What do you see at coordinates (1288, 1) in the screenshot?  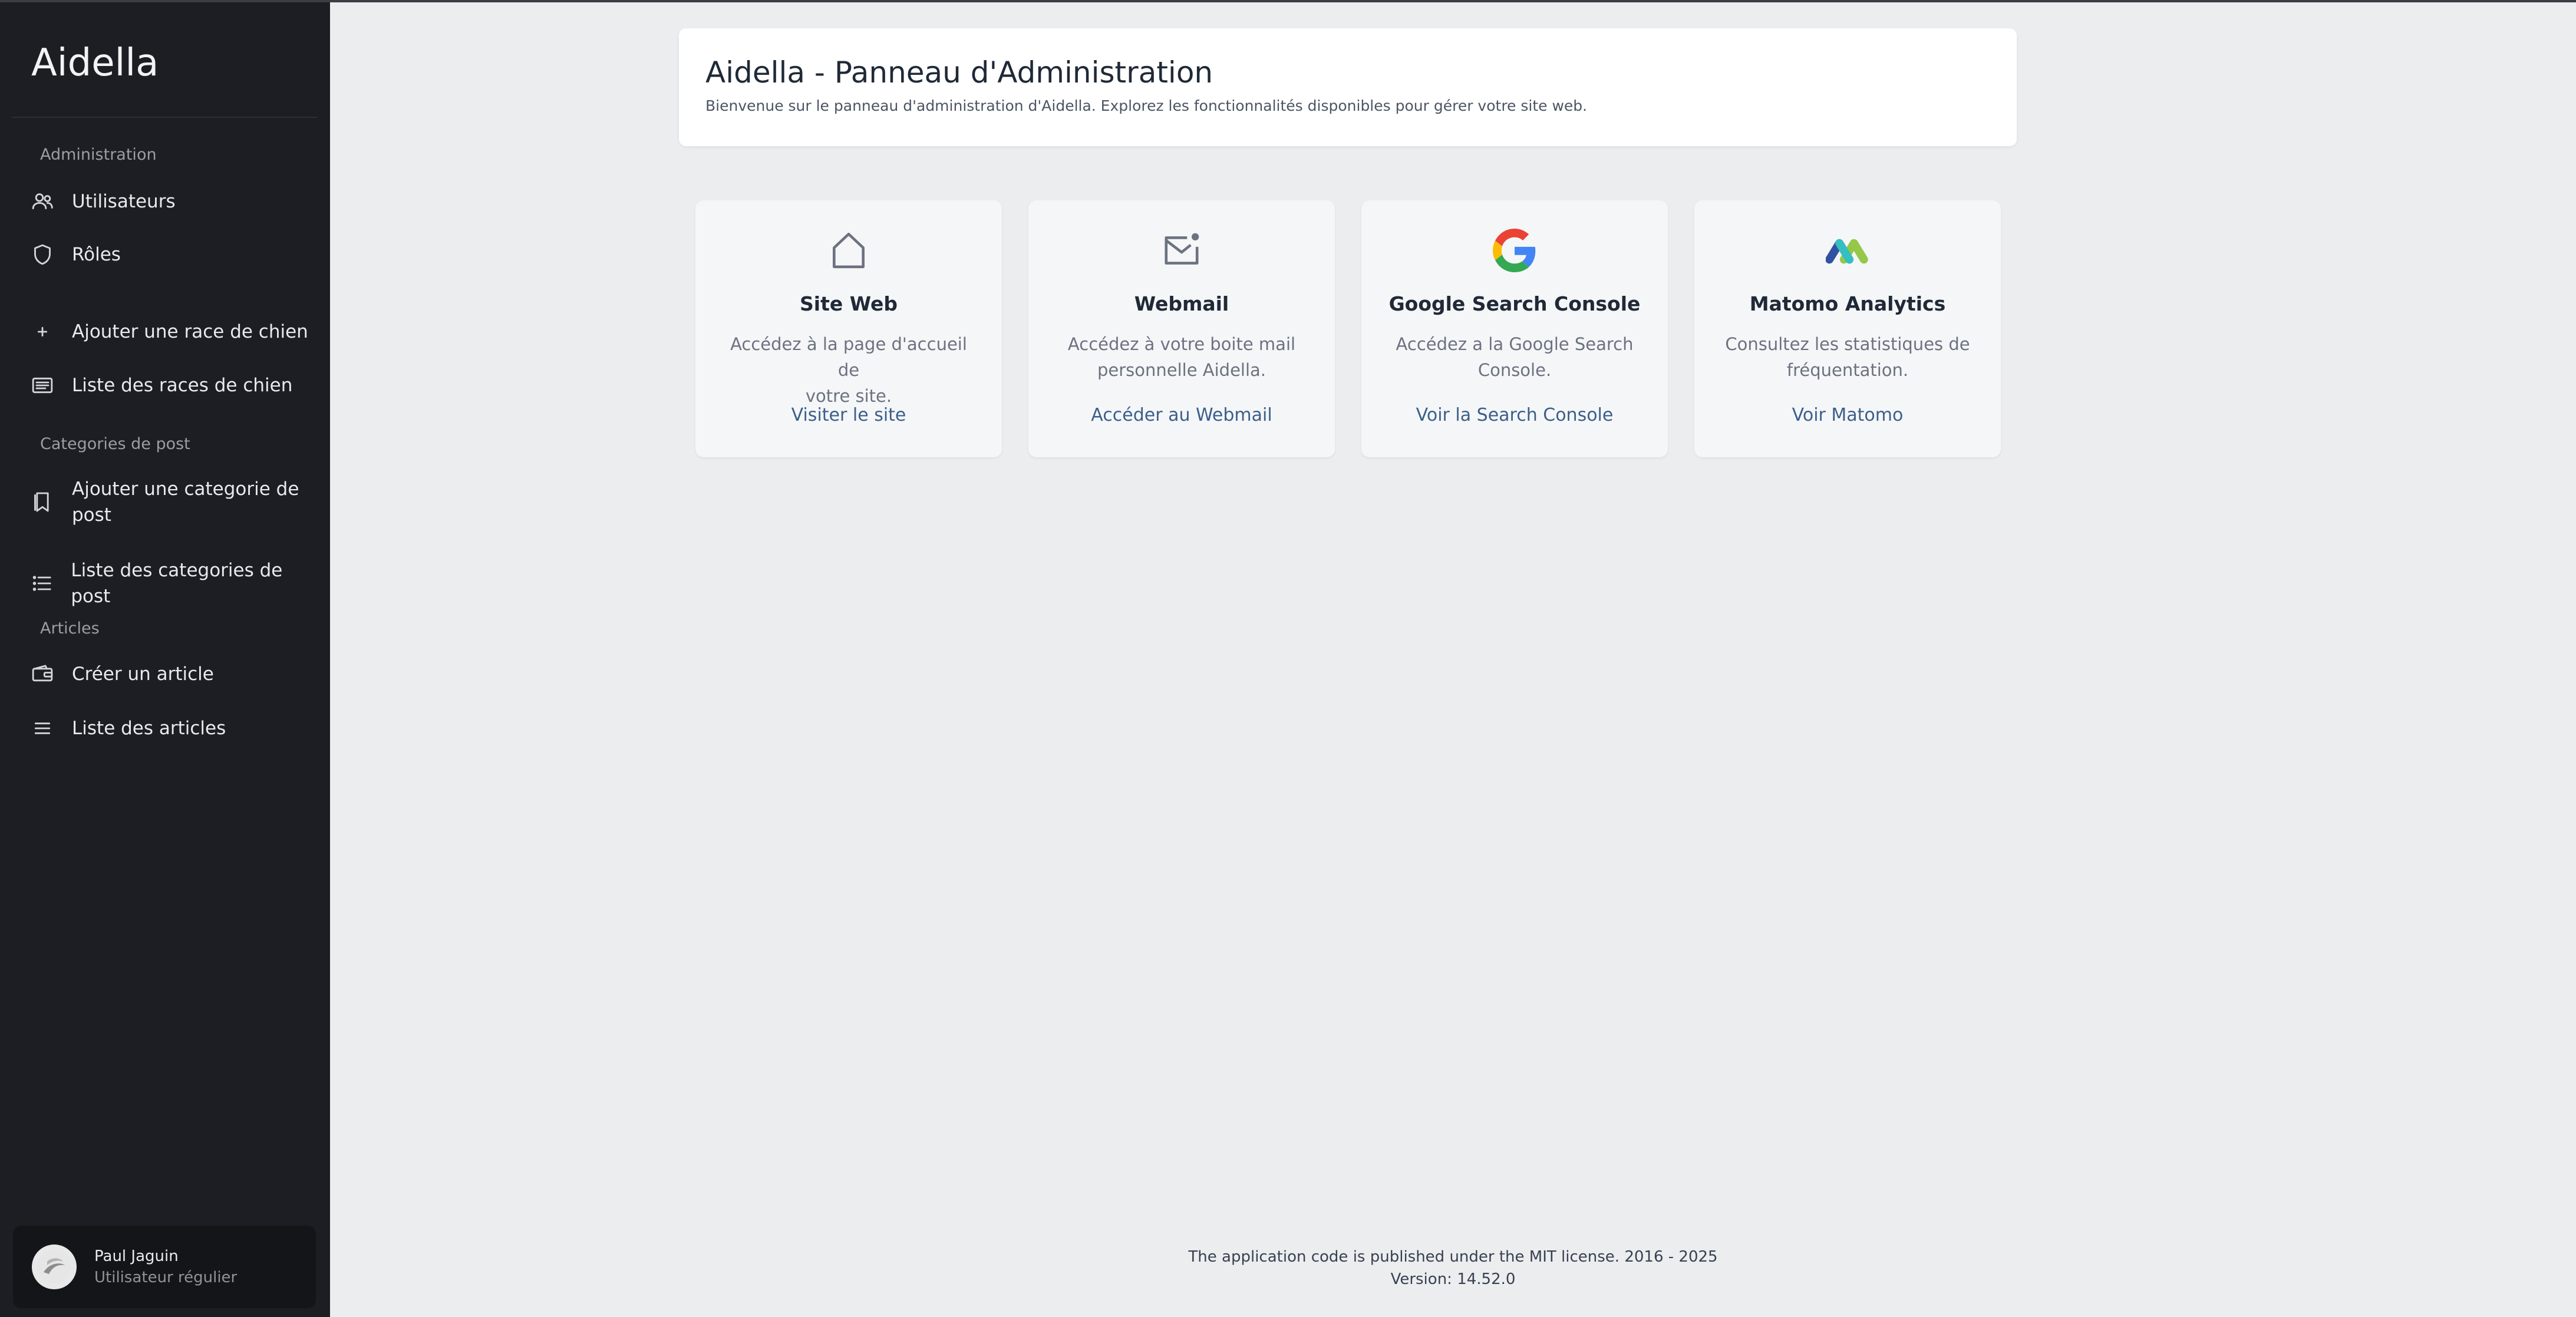 I see `top-border` at bounding box center [1288, 1].